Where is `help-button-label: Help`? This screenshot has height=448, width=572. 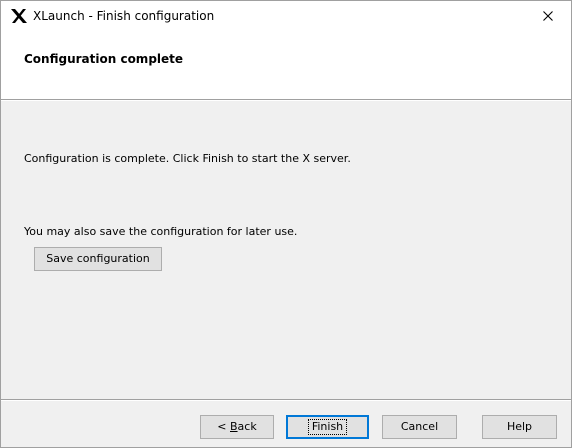 help-button-label: Help is located at coordinates (519, 426).